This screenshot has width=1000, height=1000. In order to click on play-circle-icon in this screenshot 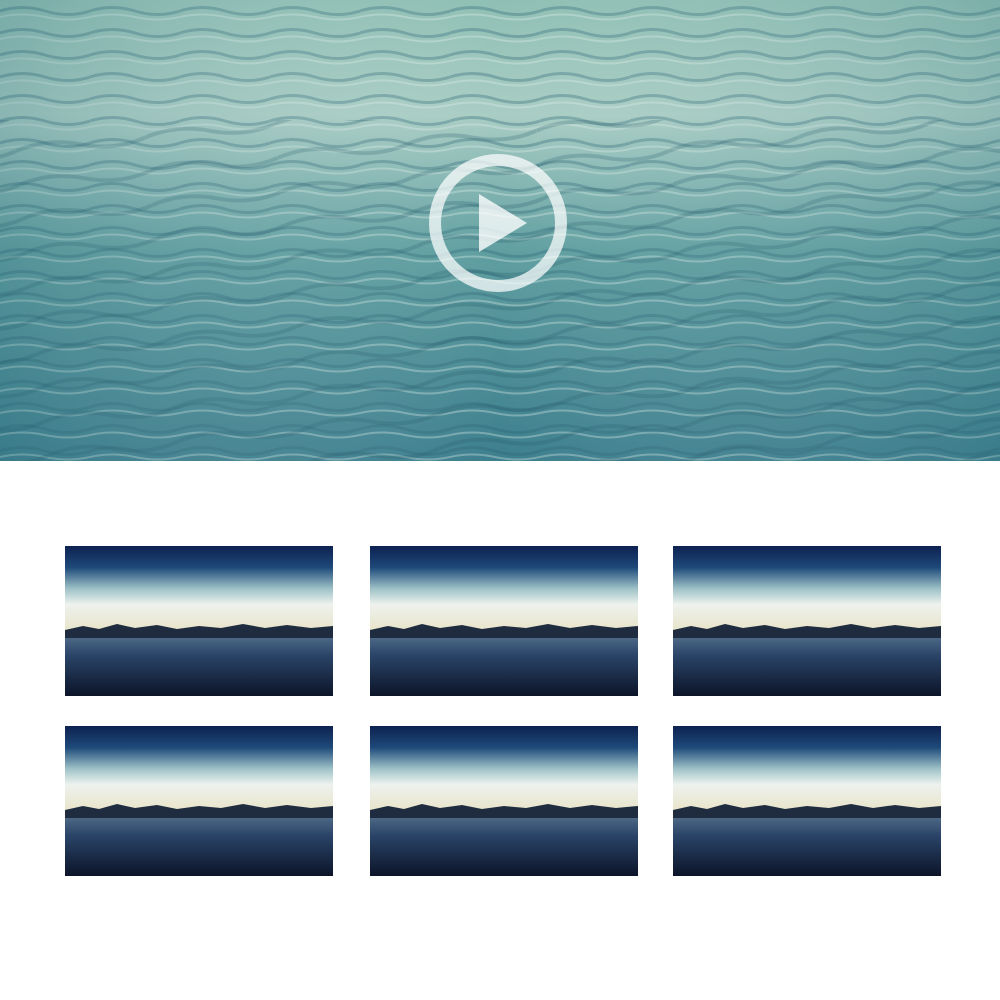, I will do `click(498, 223)`.